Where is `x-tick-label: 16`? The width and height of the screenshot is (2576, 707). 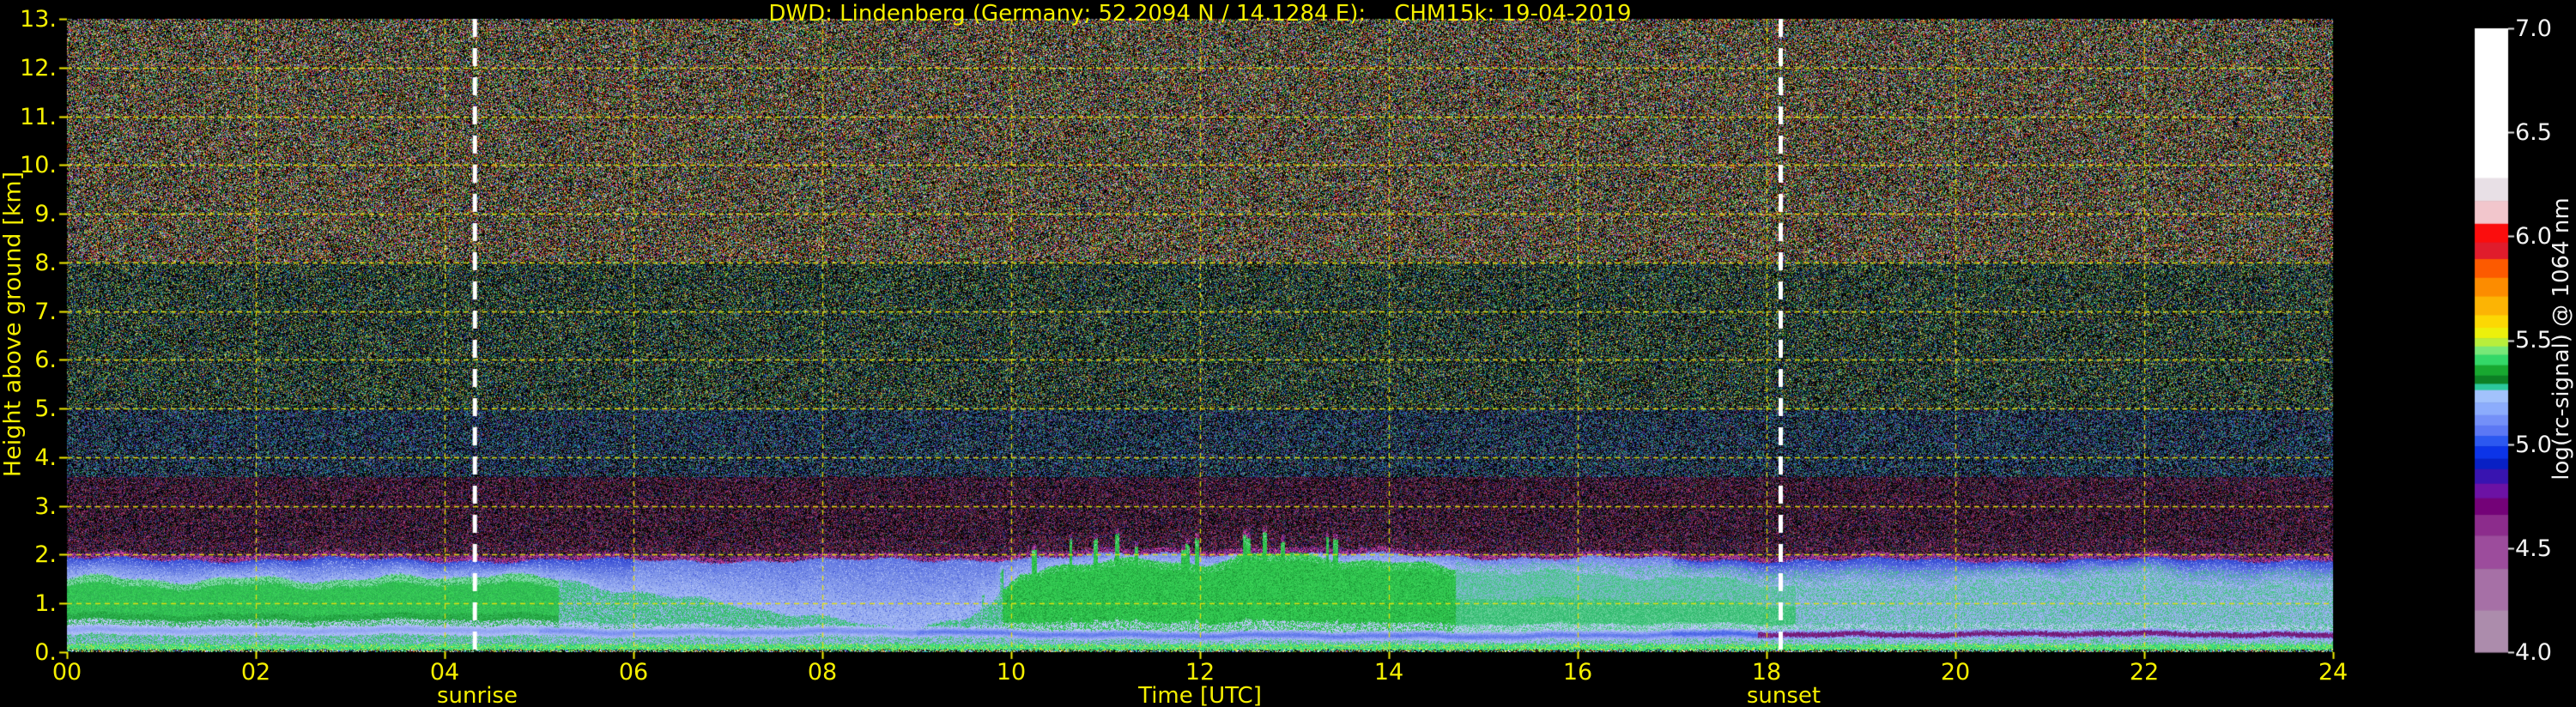
x-tick-label: 16 is located at coordinates (1577, 672).